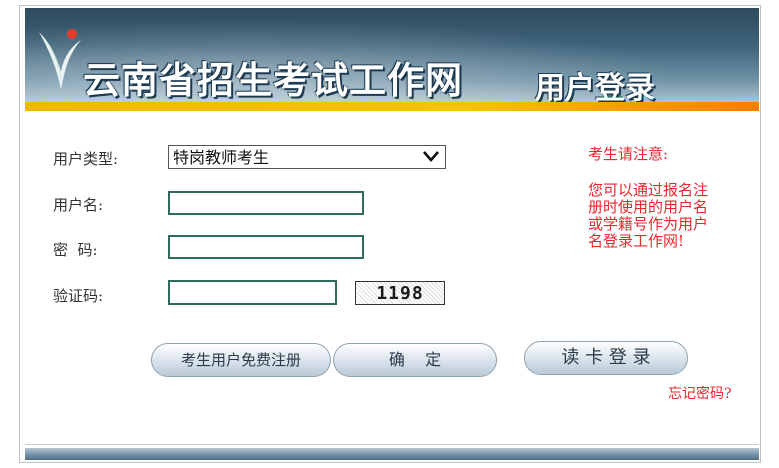 The image size is (779, 468). I want to click on user-type-select: 特岗教师考生, so click(307, 157).